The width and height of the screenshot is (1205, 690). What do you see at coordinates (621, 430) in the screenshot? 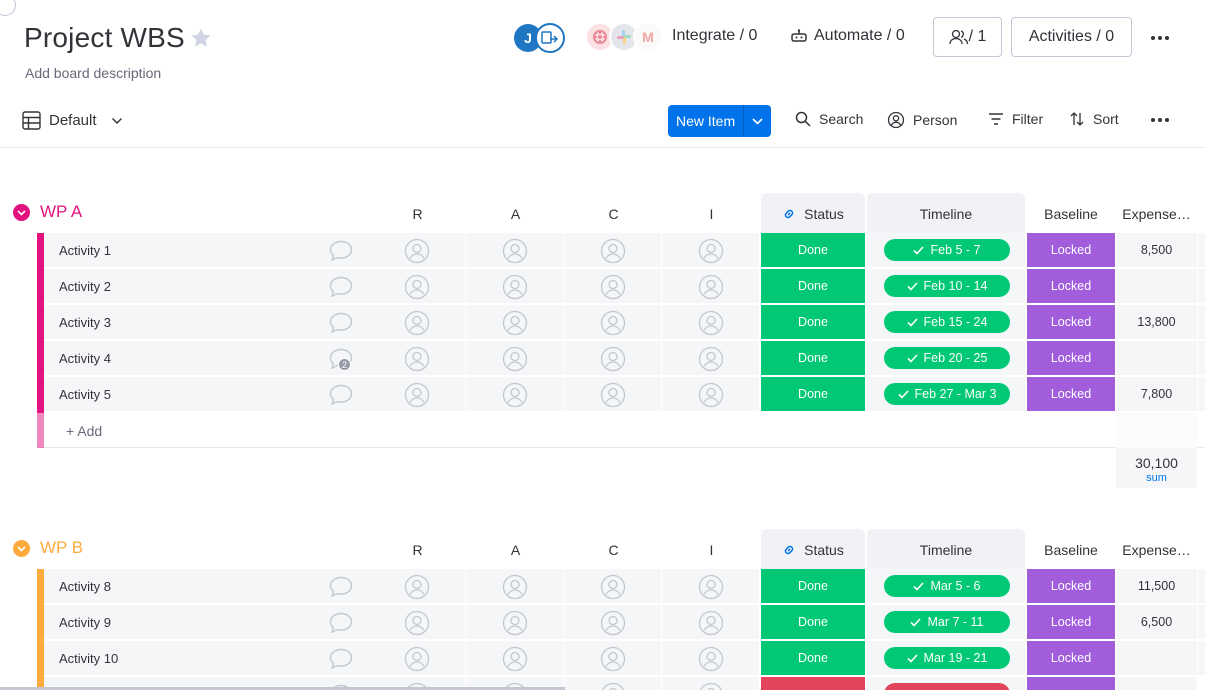
I see `add-item-row: + Add` at bounding box center [621, 430].